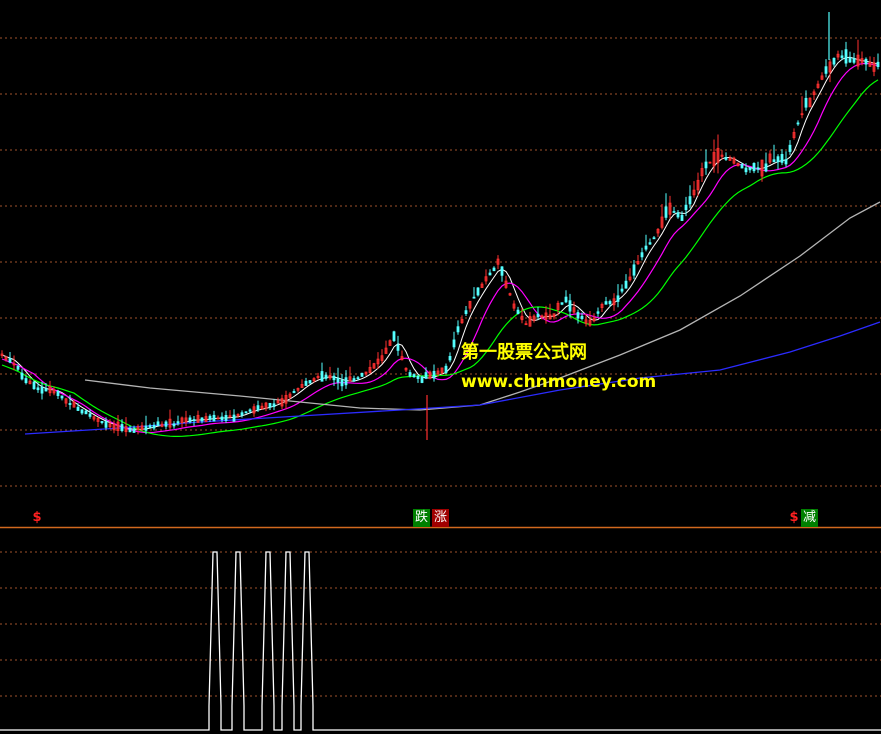  Describe the element at coordinates (794, 517) in the screenshot. I see `signal-dollar-right: $` at that location.